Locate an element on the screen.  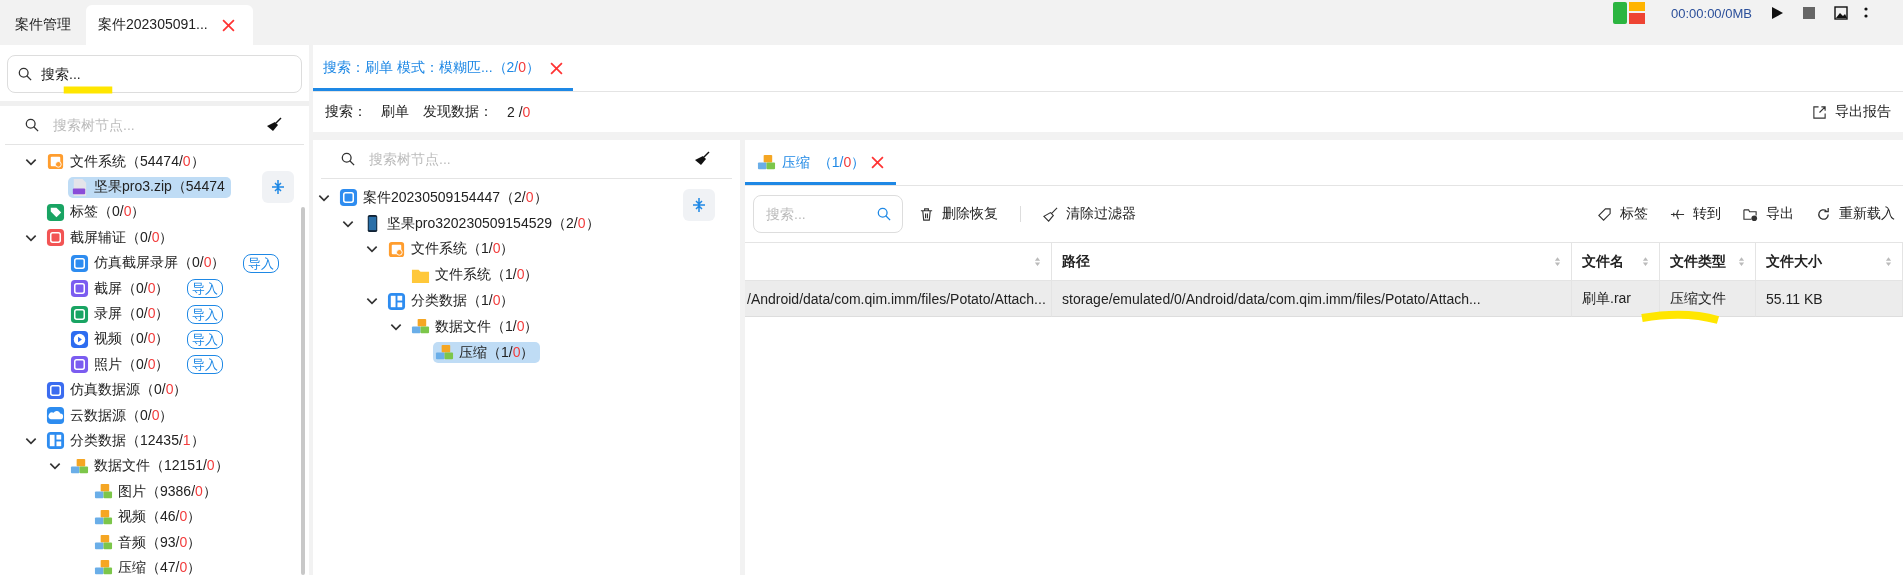
broom-button: 清除过滤器 is located at coordinates (1089, 214).